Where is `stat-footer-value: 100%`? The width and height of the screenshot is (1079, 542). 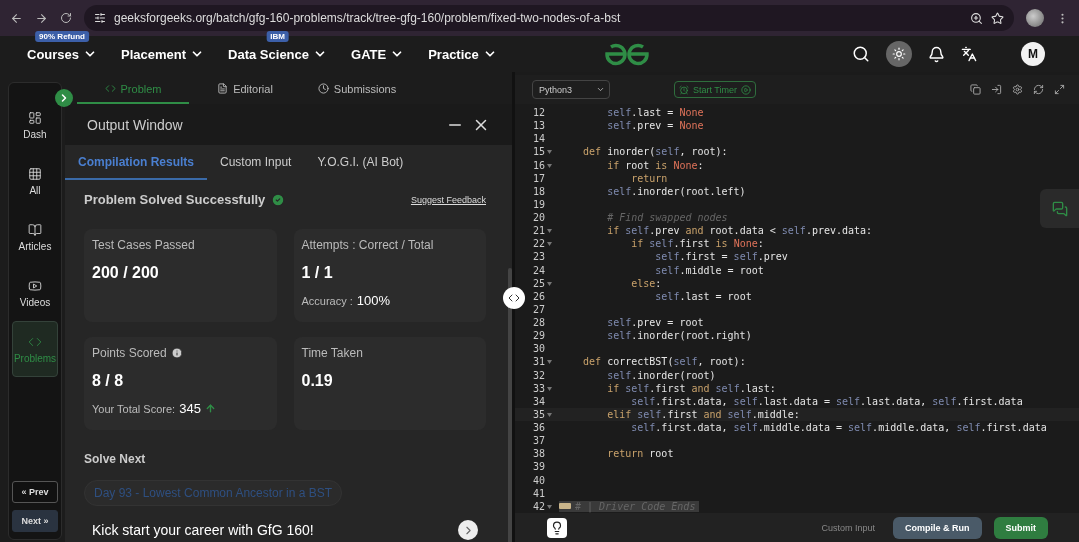 stat-footer-value: 100% is located at coordinates (373, 300).